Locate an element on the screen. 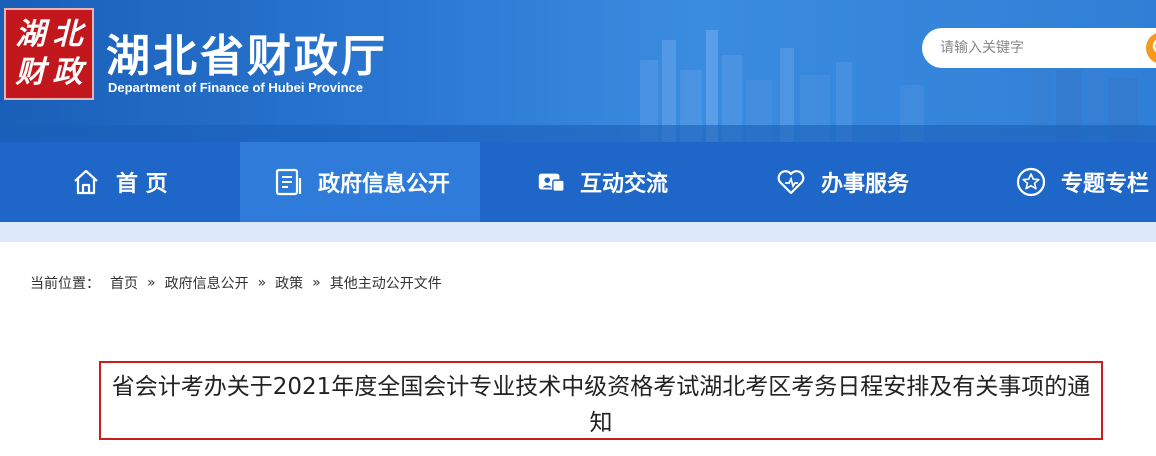 Image resolution: width=1156 pixels, height=456 pixels. nav-label-gov-info: 政府信息公开 is located at coordinates (384, 184).